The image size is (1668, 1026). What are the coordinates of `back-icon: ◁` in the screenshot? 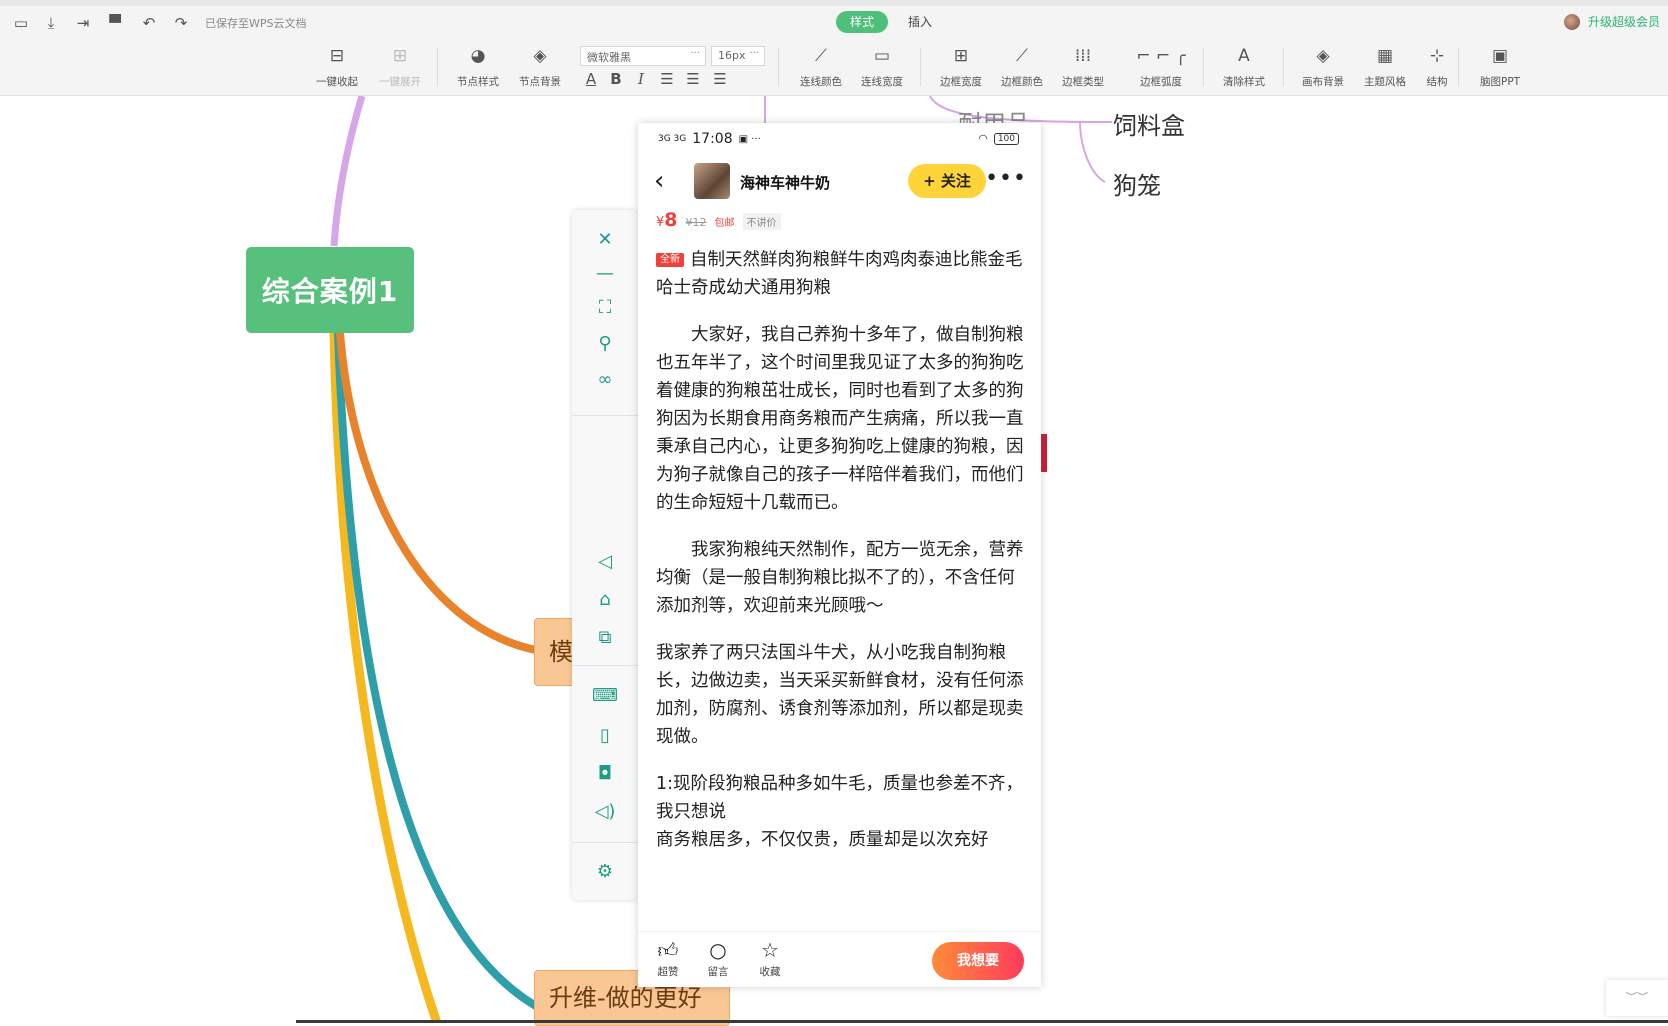 It's located at (605, 561).